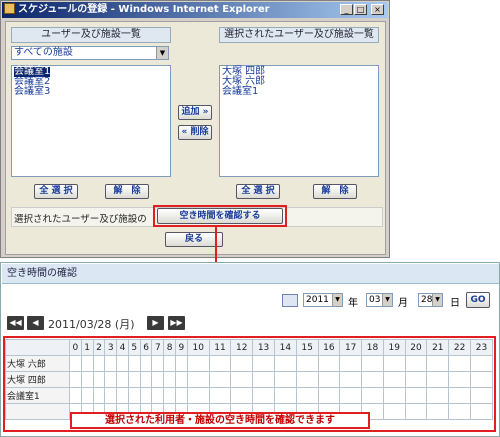 This screenshot has height=437, width=500. I want to click on facility-filter-select: すべての施設 ▼, so click(90, 53).